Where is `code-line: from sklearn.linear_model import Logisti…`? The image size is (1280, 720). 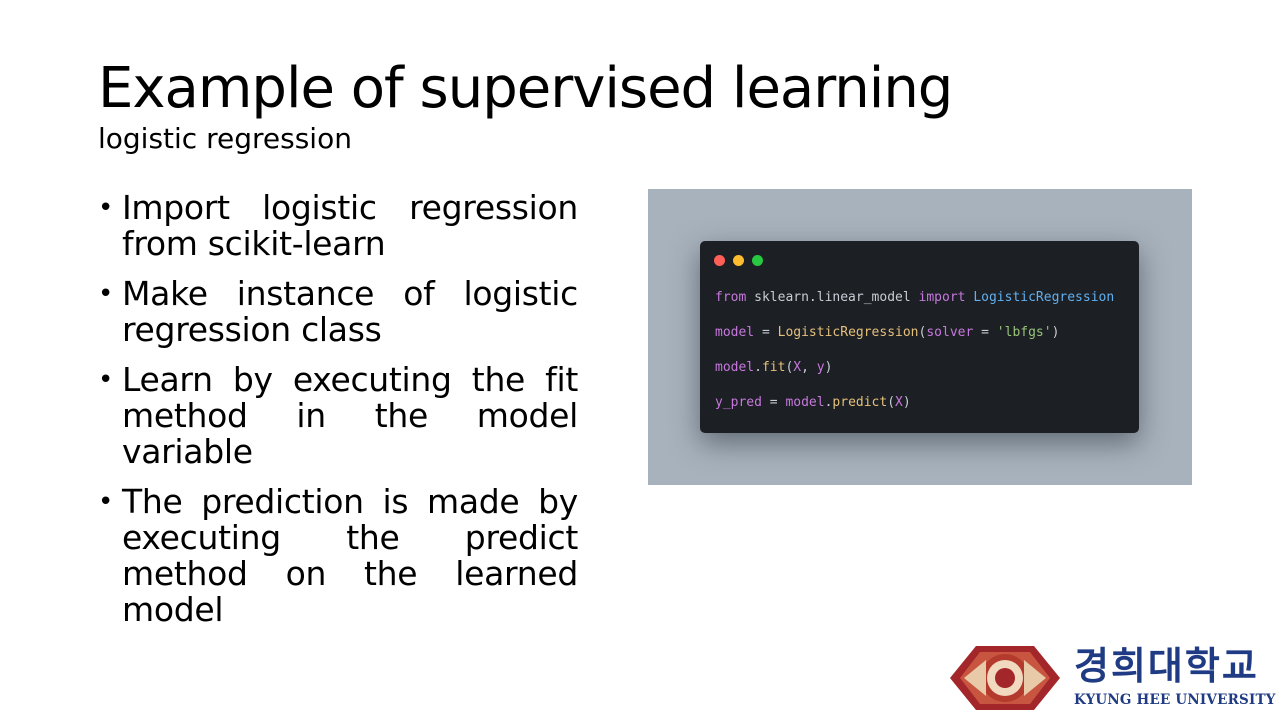 code-line: from sklearn.linear_model import Logisti… is located at coordinates (914, 306).